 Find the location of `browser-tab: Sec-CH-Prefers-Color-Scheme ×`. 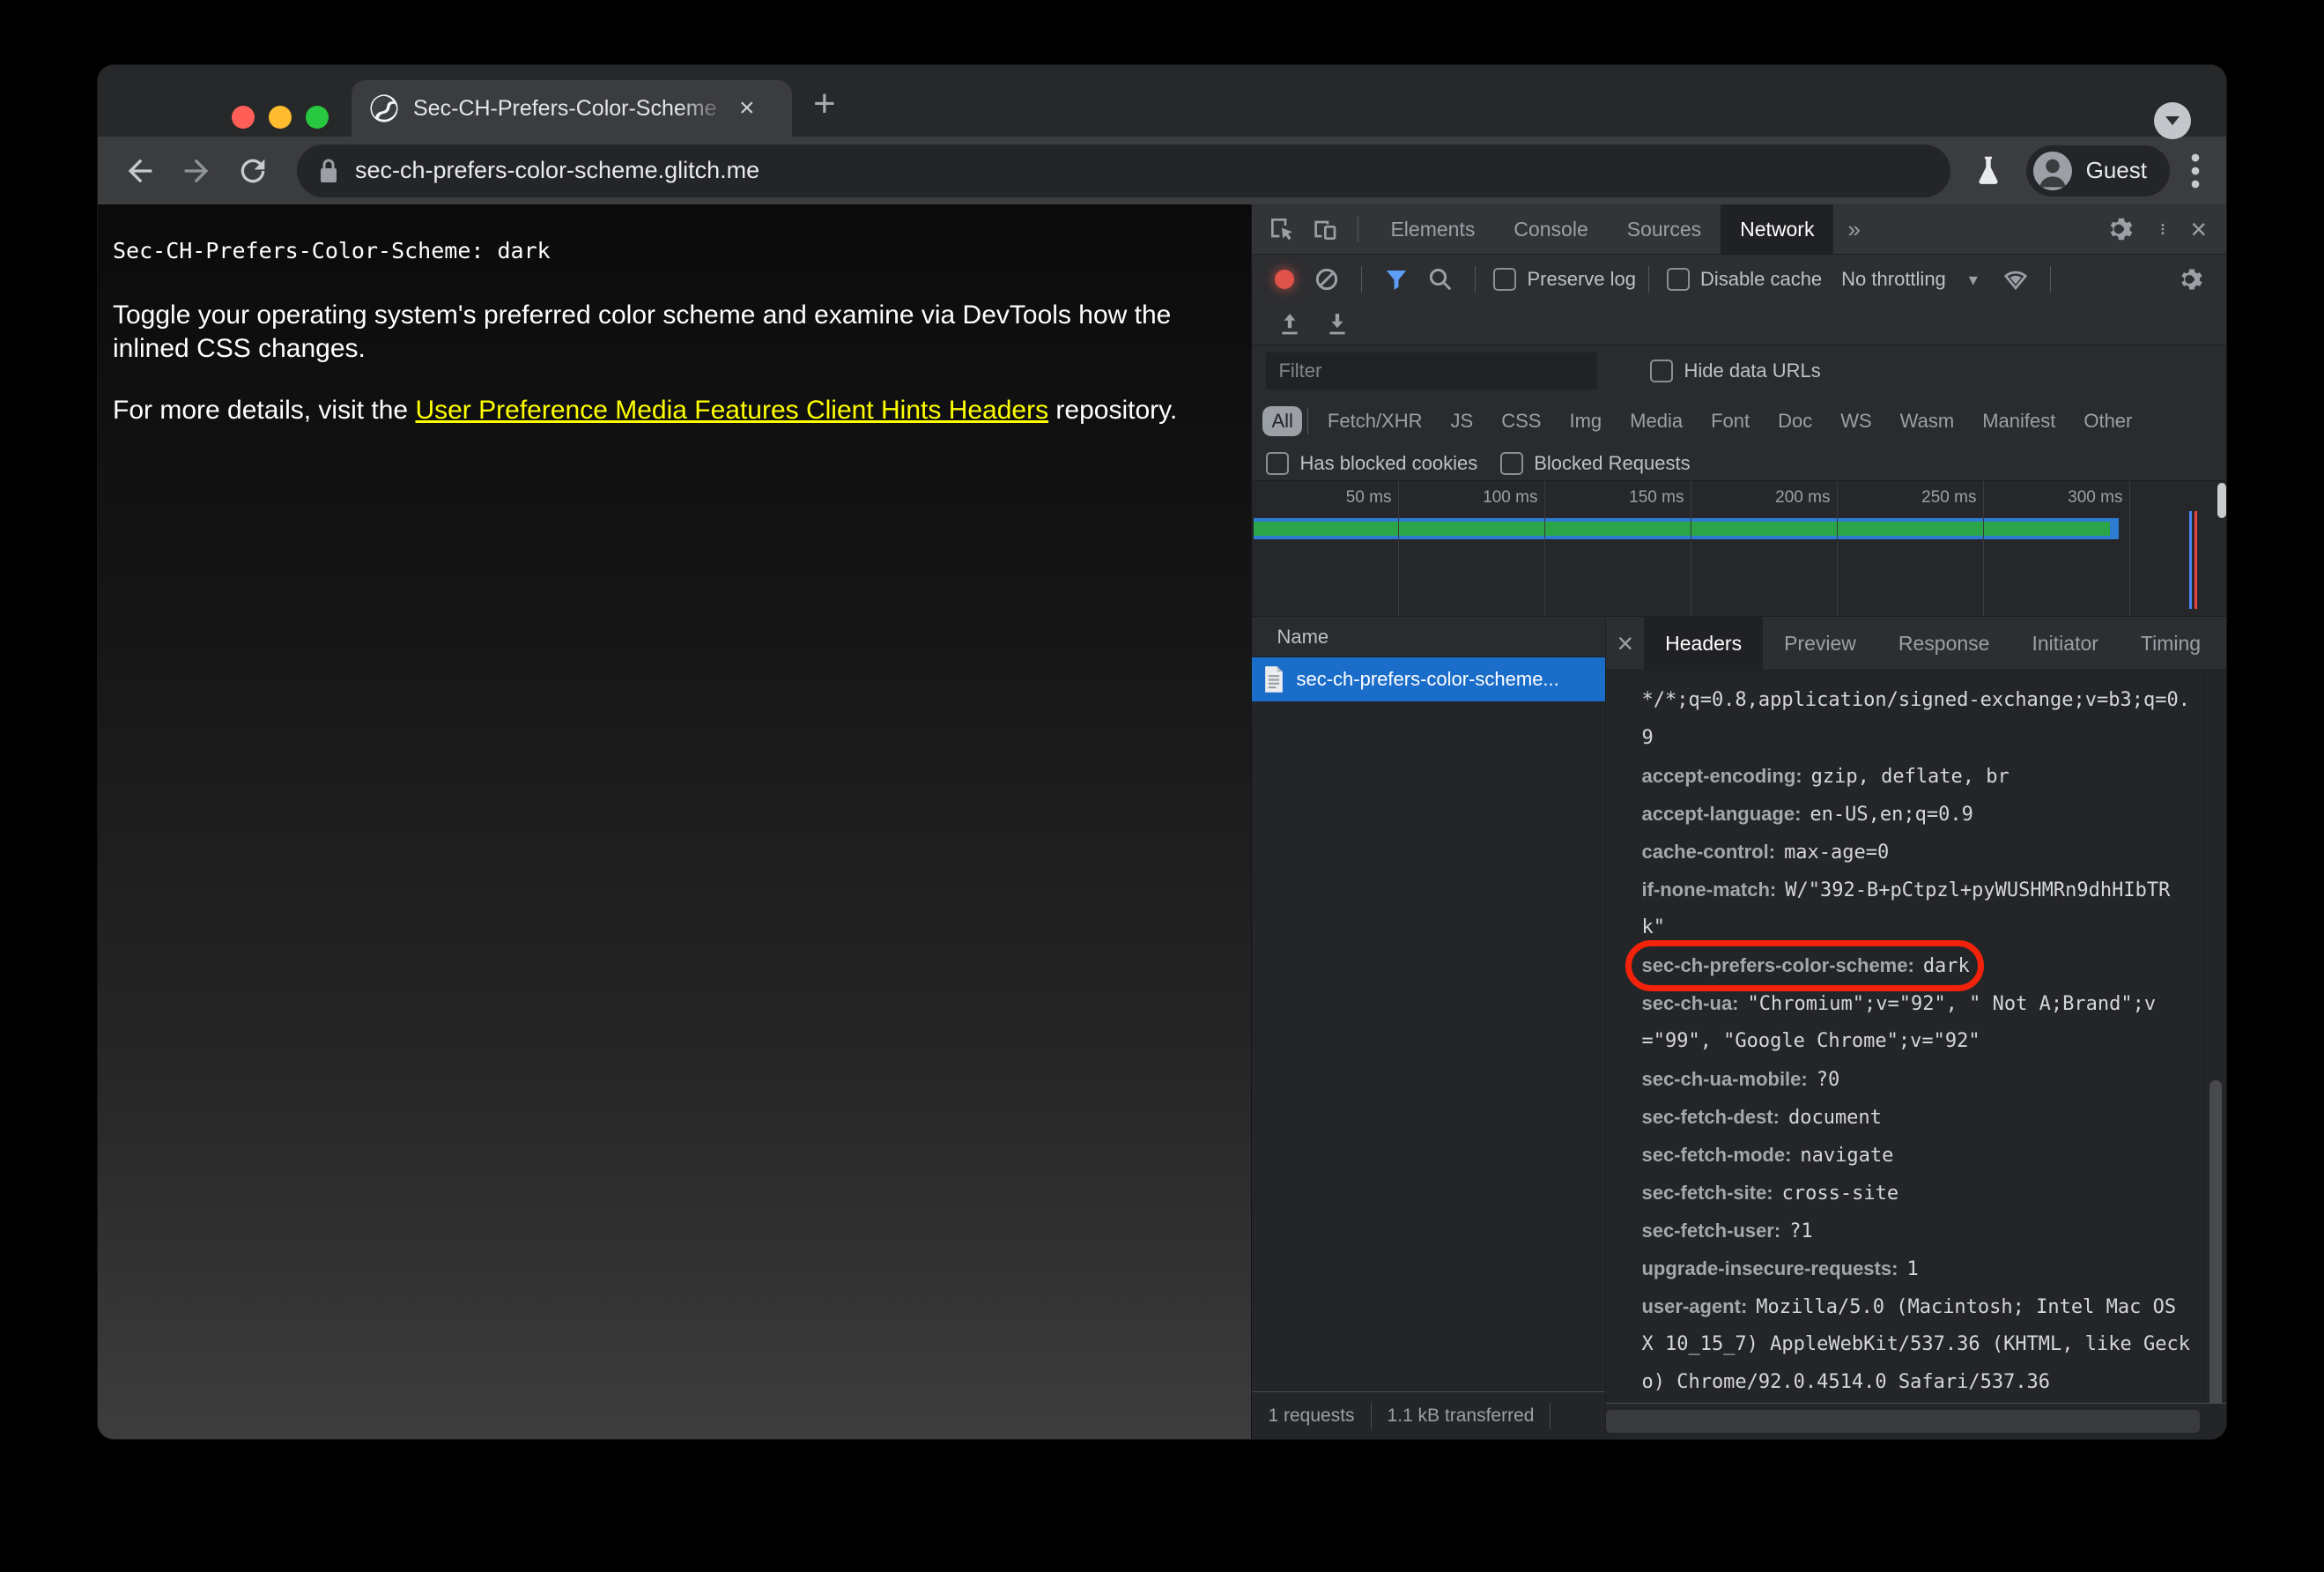

browser-tab: Sec-CH-Prefers-Color-Scheme × is located at coordinates (572, 108).